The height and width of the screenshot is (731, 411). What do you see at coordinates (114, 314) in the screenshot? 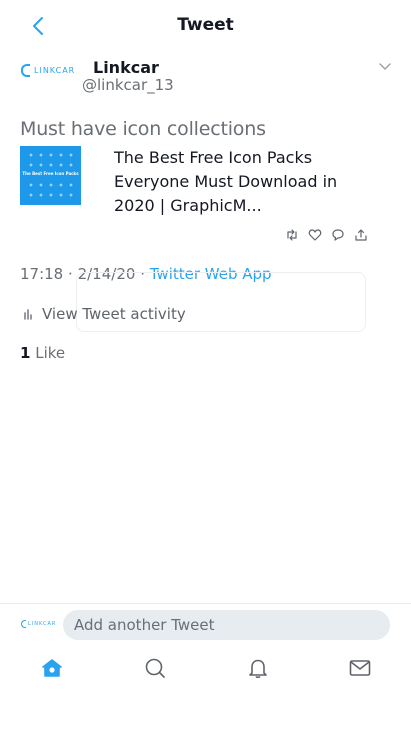
I see `view-tweet-activity-link: View Tweet activity` at bounding box center [114, 314].